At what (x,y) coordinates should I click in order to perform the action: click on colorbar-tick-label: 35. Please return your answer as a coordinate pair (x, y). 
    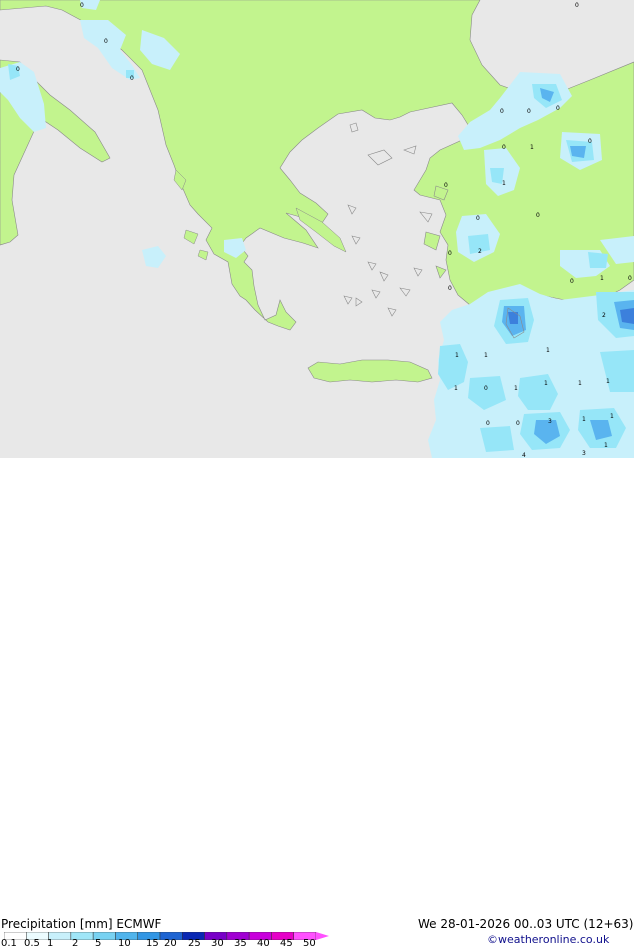
    Looking at the image, I should click on (240, 943).